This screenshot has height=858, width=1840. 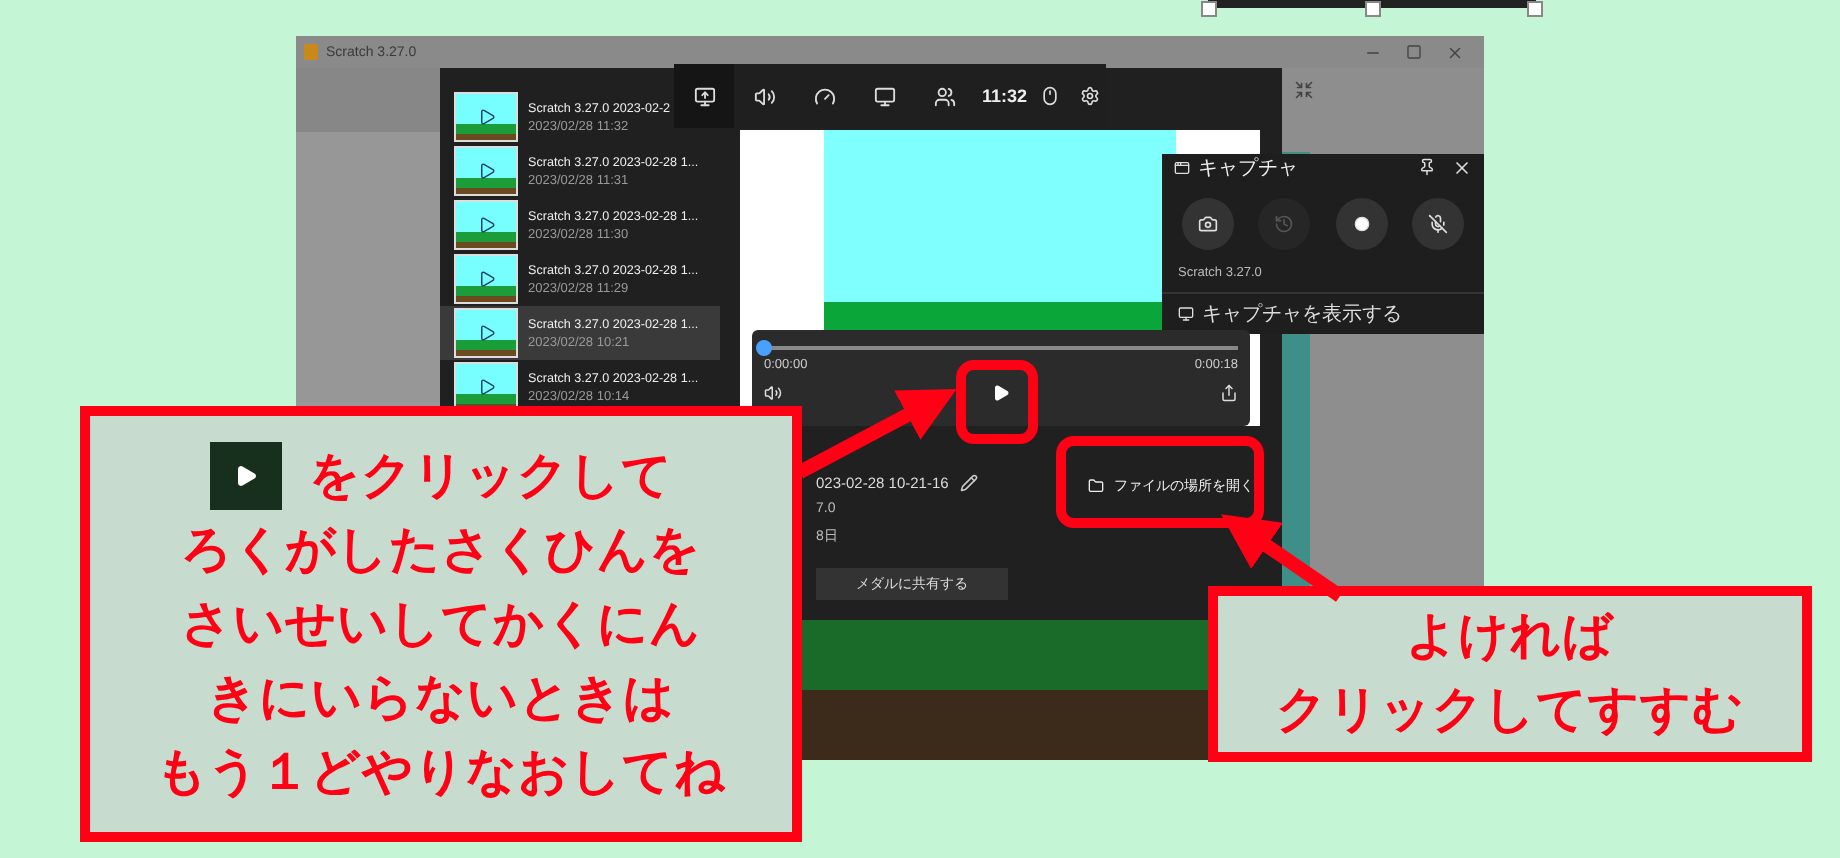 What do you see at coordinates (441, 698) in the screenshot?
I see `callout-text: きにいらないときは` at bounding box center [441, 698].